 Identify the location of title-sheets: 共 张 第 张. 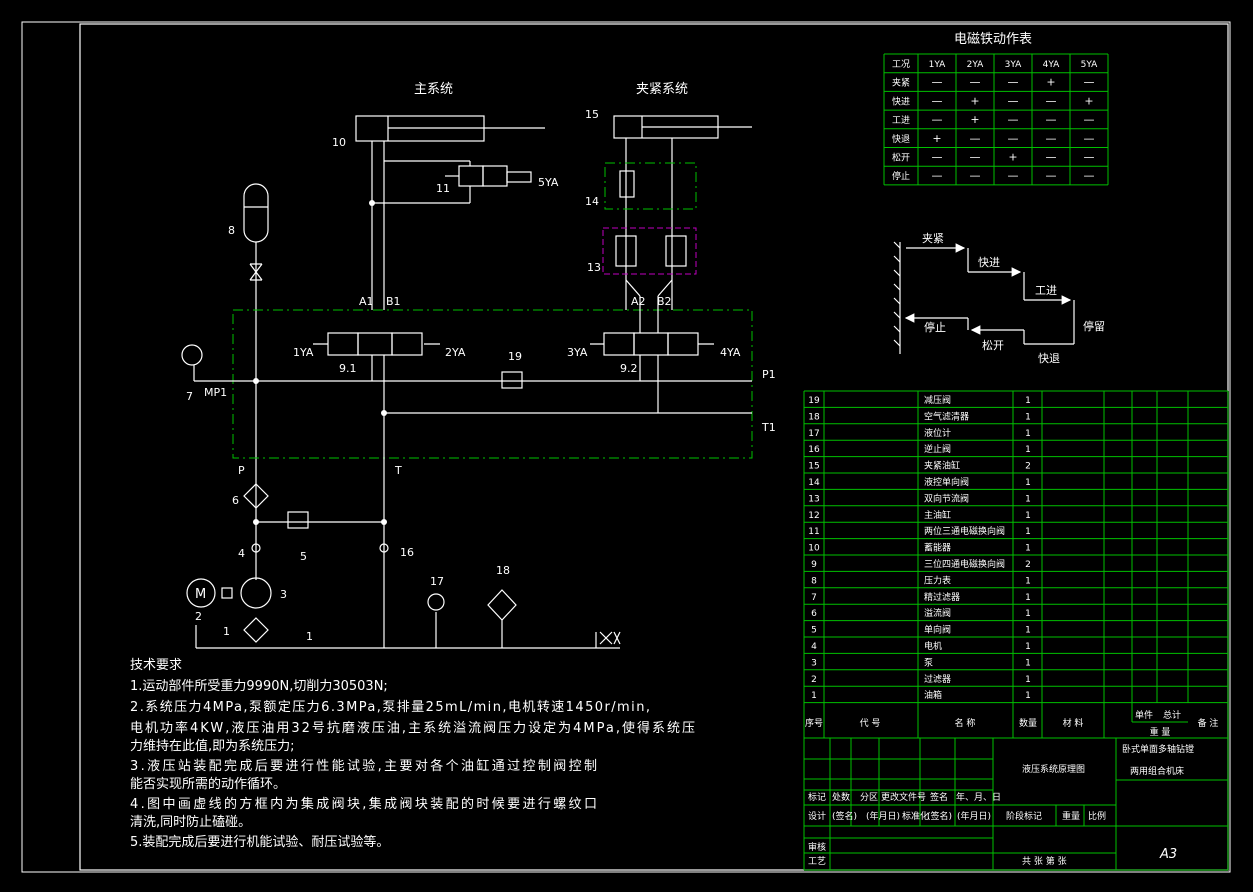
(1044, 861).